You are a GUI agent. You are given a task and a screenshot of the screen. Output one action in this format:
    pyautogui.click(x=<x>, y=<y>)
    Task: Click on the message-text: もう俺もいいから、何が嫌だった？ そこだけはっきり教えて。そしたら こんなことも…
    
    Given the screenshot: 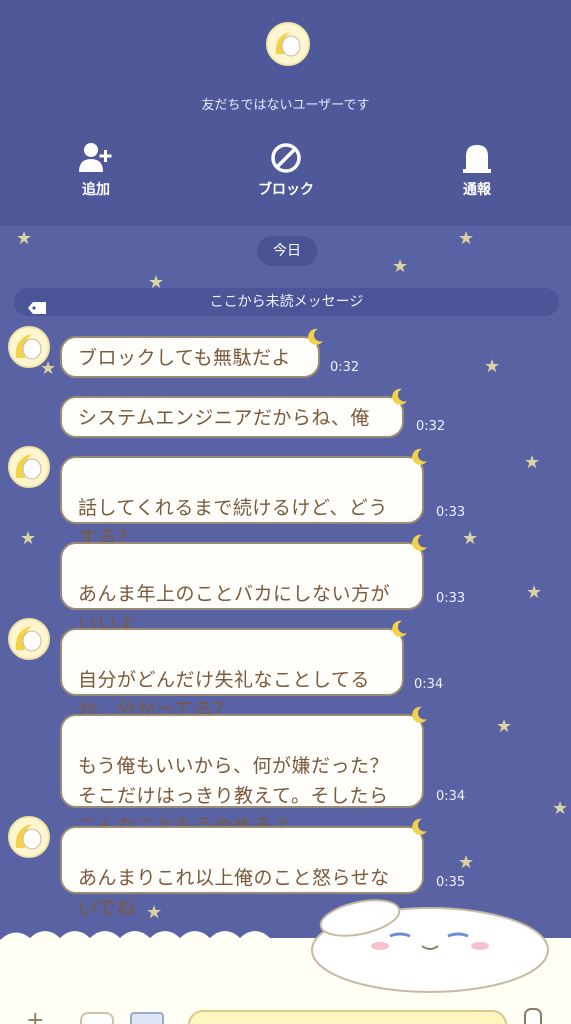 What is the action you would take?
    pyautogui.click(x=234, y=796)
    